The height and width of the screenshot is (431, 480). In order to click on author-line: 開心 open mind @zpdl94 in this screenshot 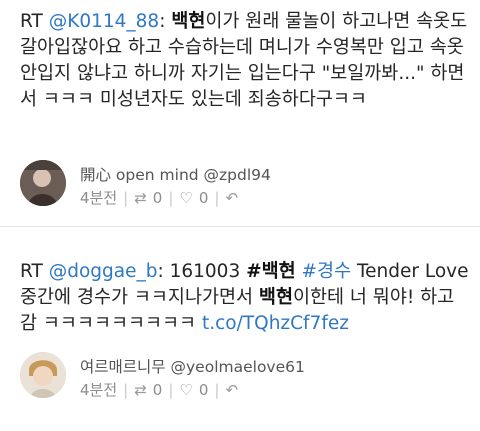, I will do `click(175, 174)`.